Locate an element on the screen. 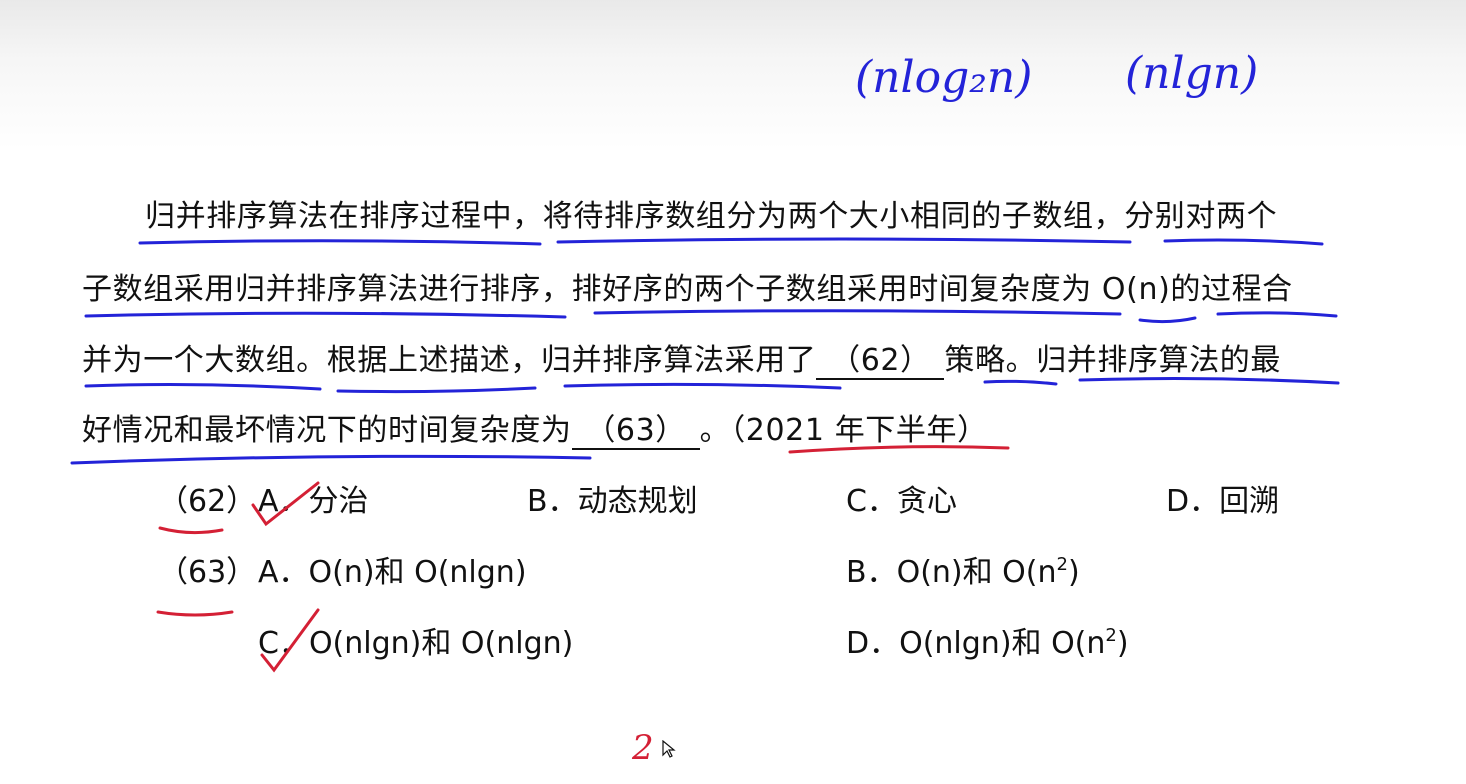 The image size is (1466, 784). underline-line3-c is located at coordinates (702, 386).